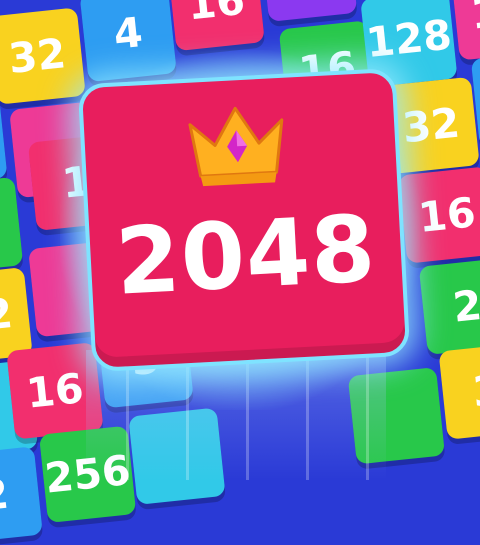  I want to click on crown-icon, so click(236, 146).